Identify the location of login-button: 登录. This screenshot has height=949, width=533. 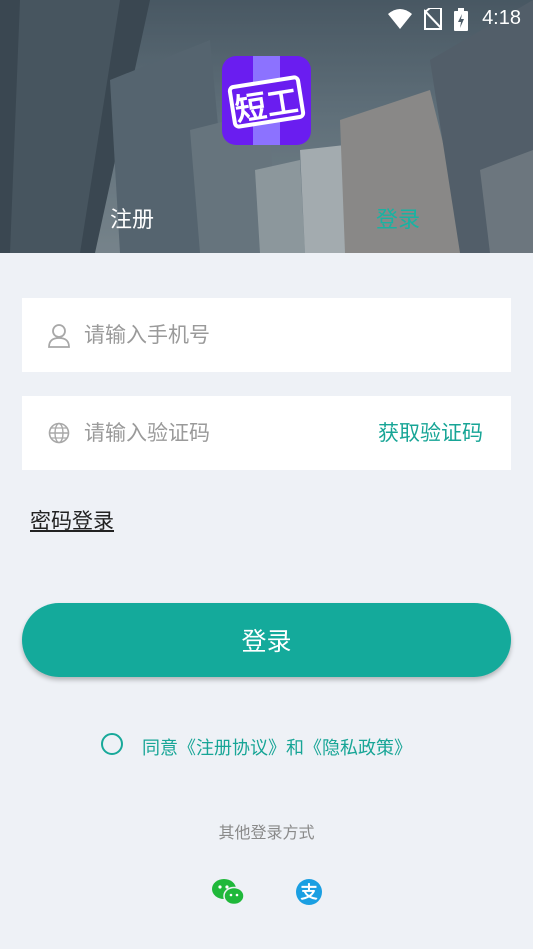
(266, 640).